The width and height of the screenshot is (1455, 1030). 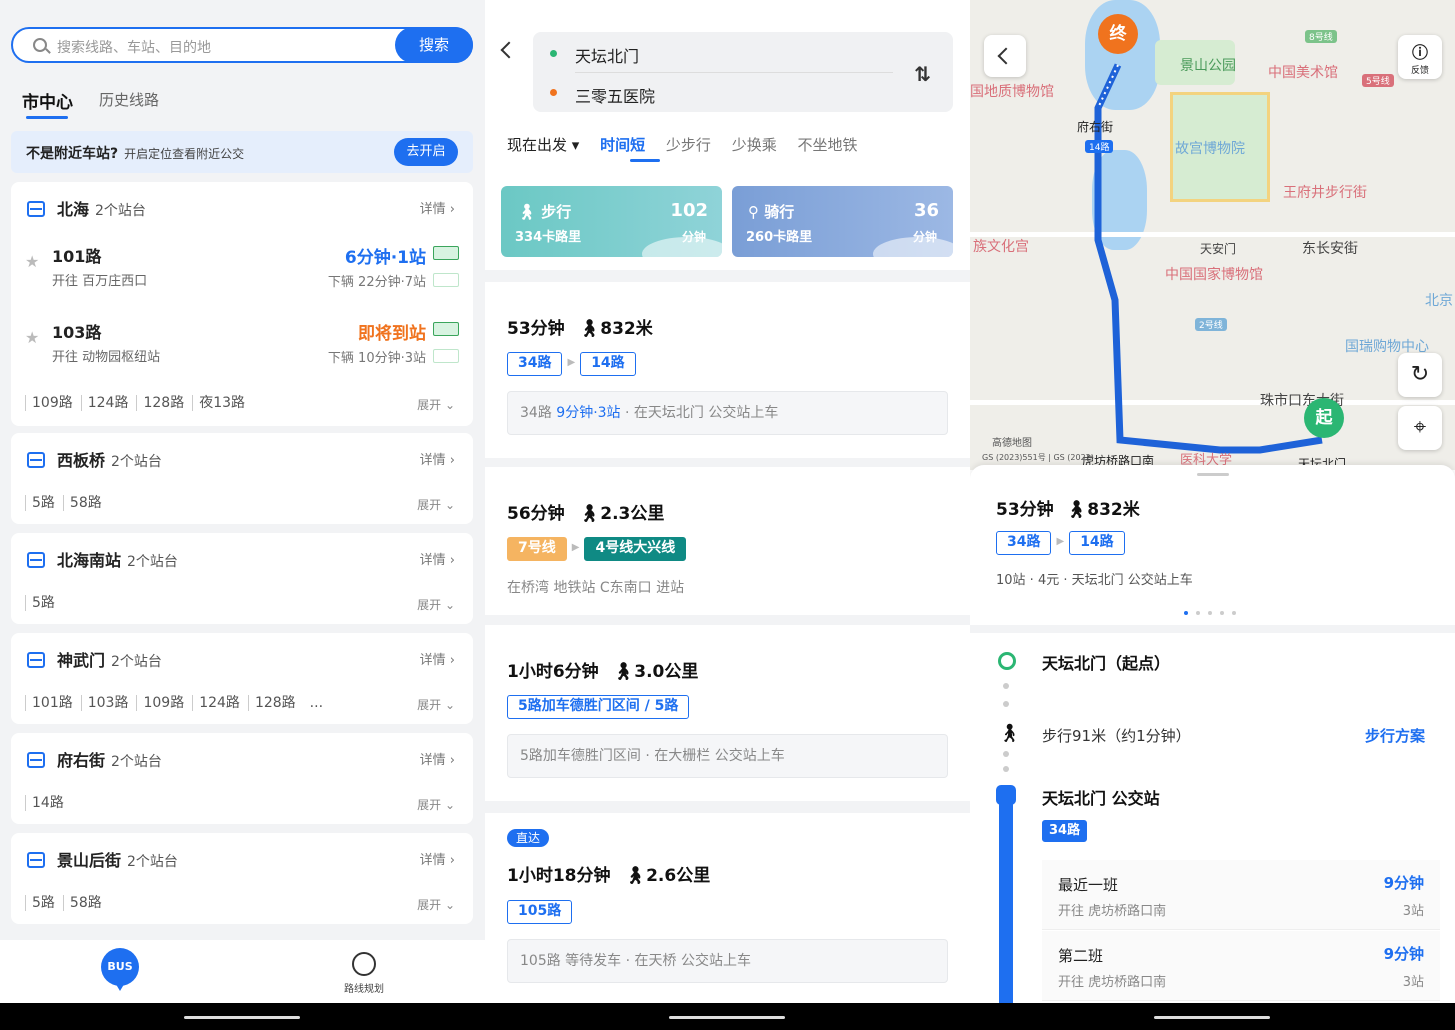 I want to click on origin-destination-box: 天坛北门 三零五医院 ⇅, so click(x=743, y=72).